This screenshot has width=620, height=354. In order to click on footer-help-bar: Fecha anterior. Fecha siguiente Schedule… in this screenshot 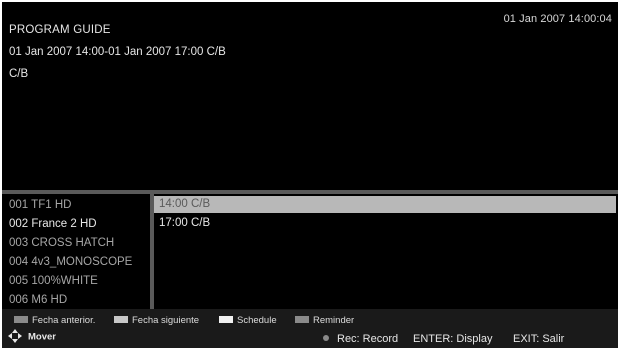, I will do `click(310, 328)`.